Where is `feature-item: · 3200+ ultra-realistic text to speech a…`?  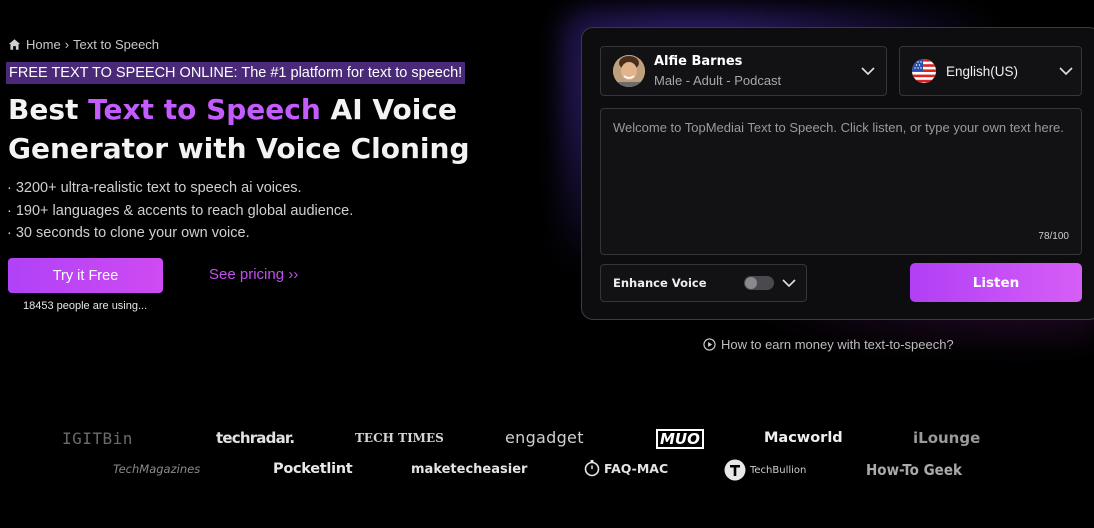
feature-item: · 3200+ ultra-realistic text to speech a… is located at coordinates (154, 188).